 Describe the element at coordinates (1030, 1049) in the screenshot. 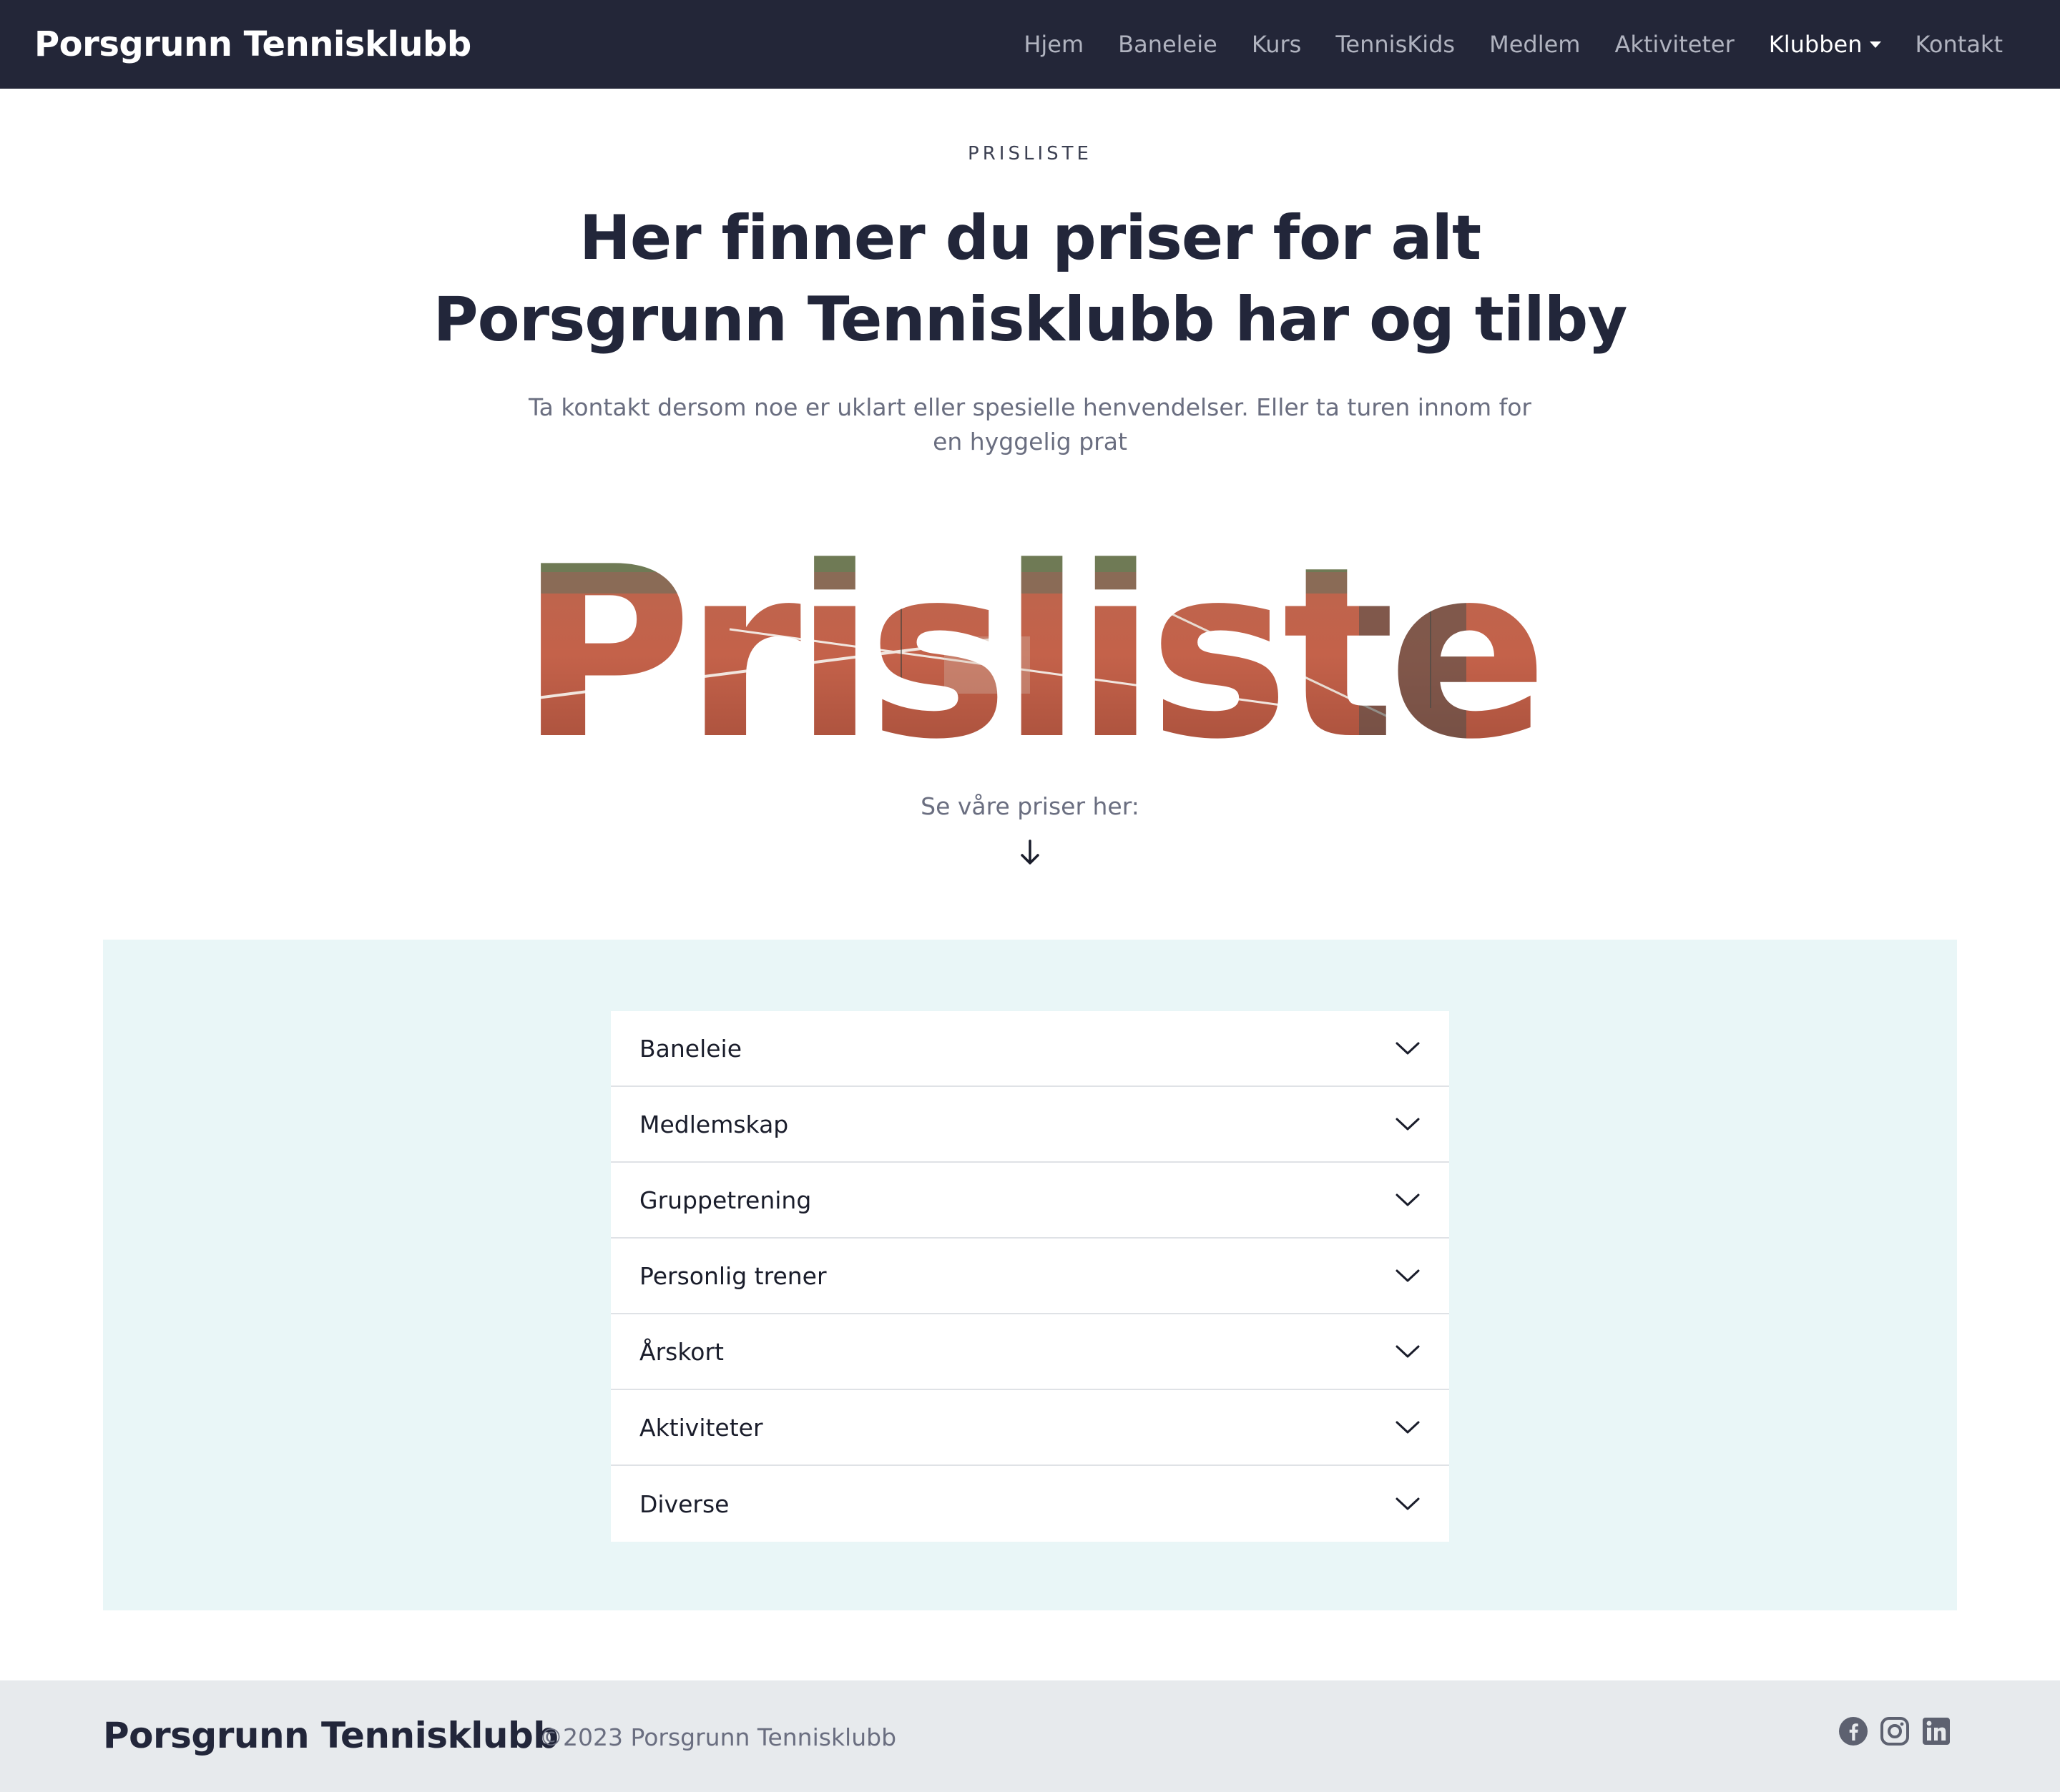

I see `accordion-item-baneleie: Baneleie` at that location.